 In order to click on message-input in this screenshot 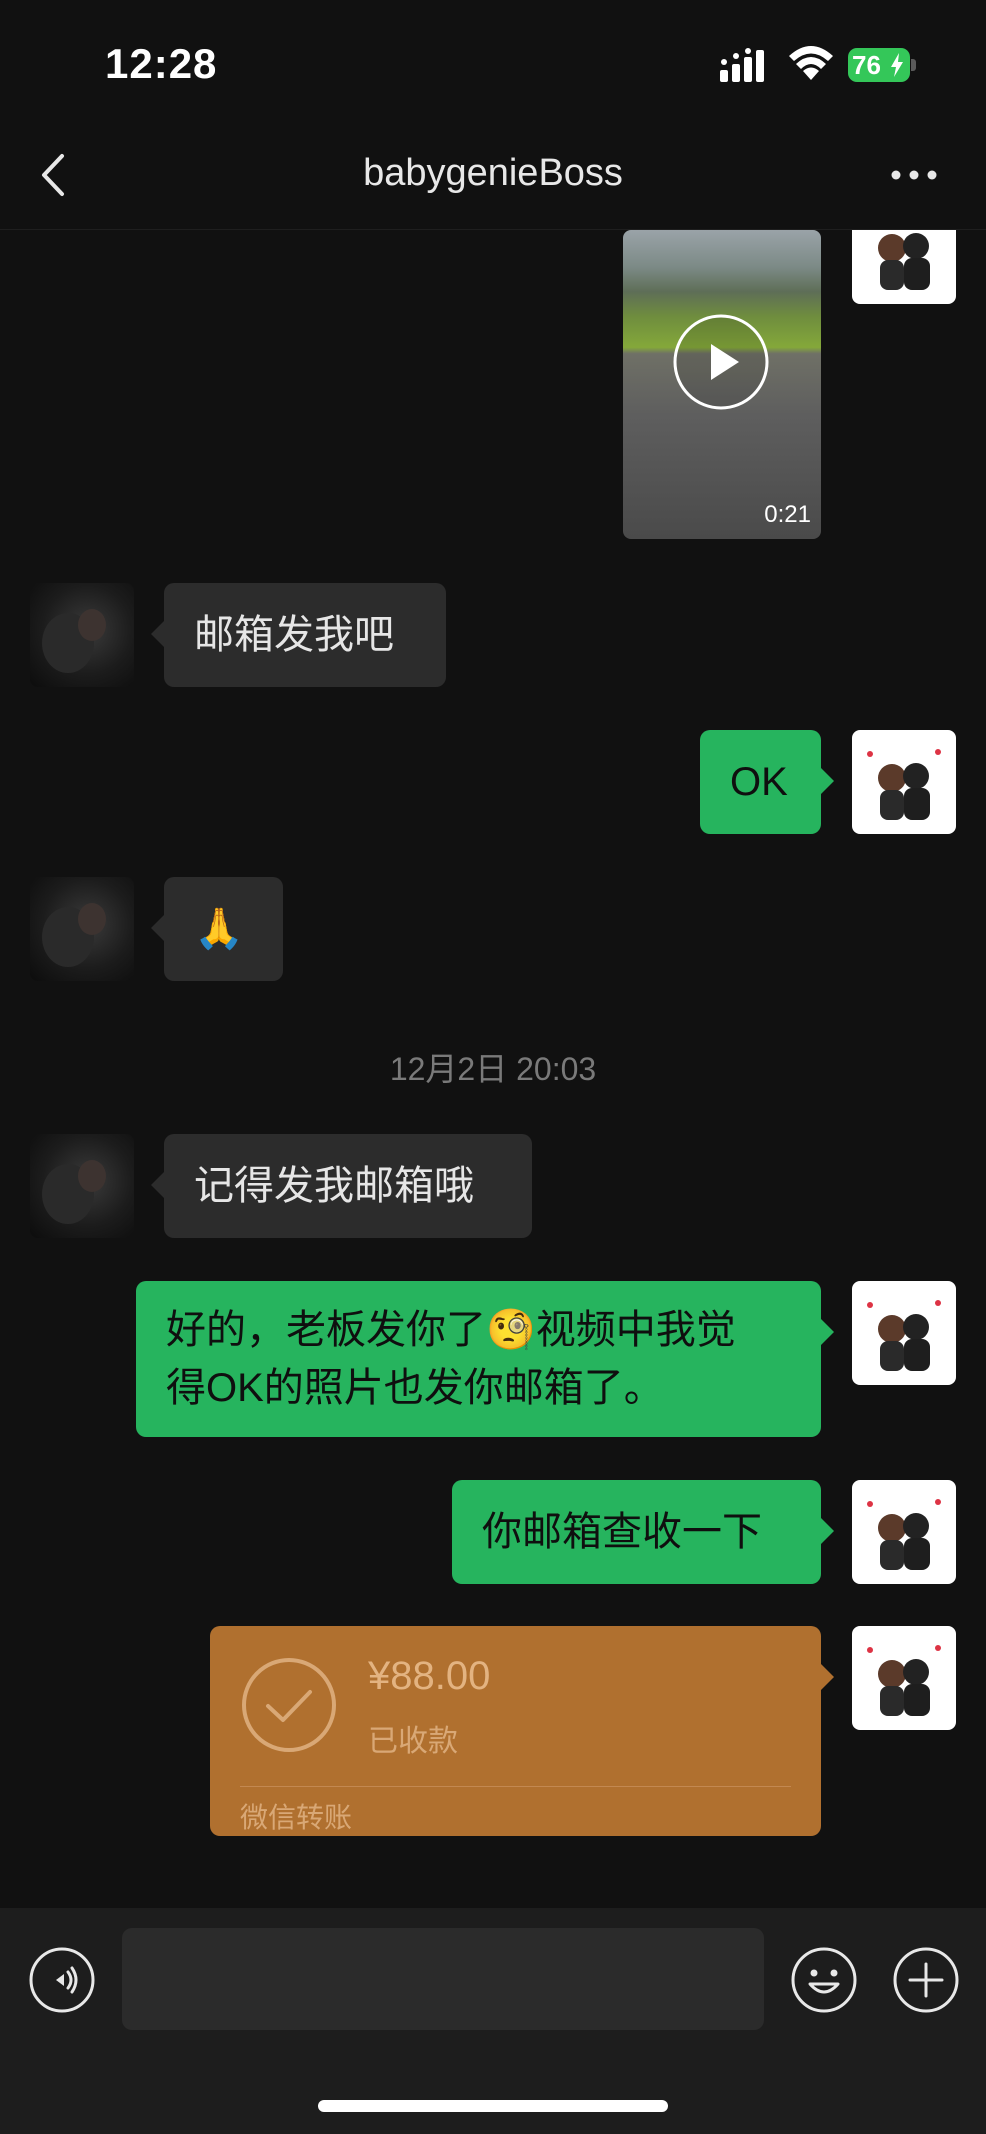, I will do `click(443, 1979)`.